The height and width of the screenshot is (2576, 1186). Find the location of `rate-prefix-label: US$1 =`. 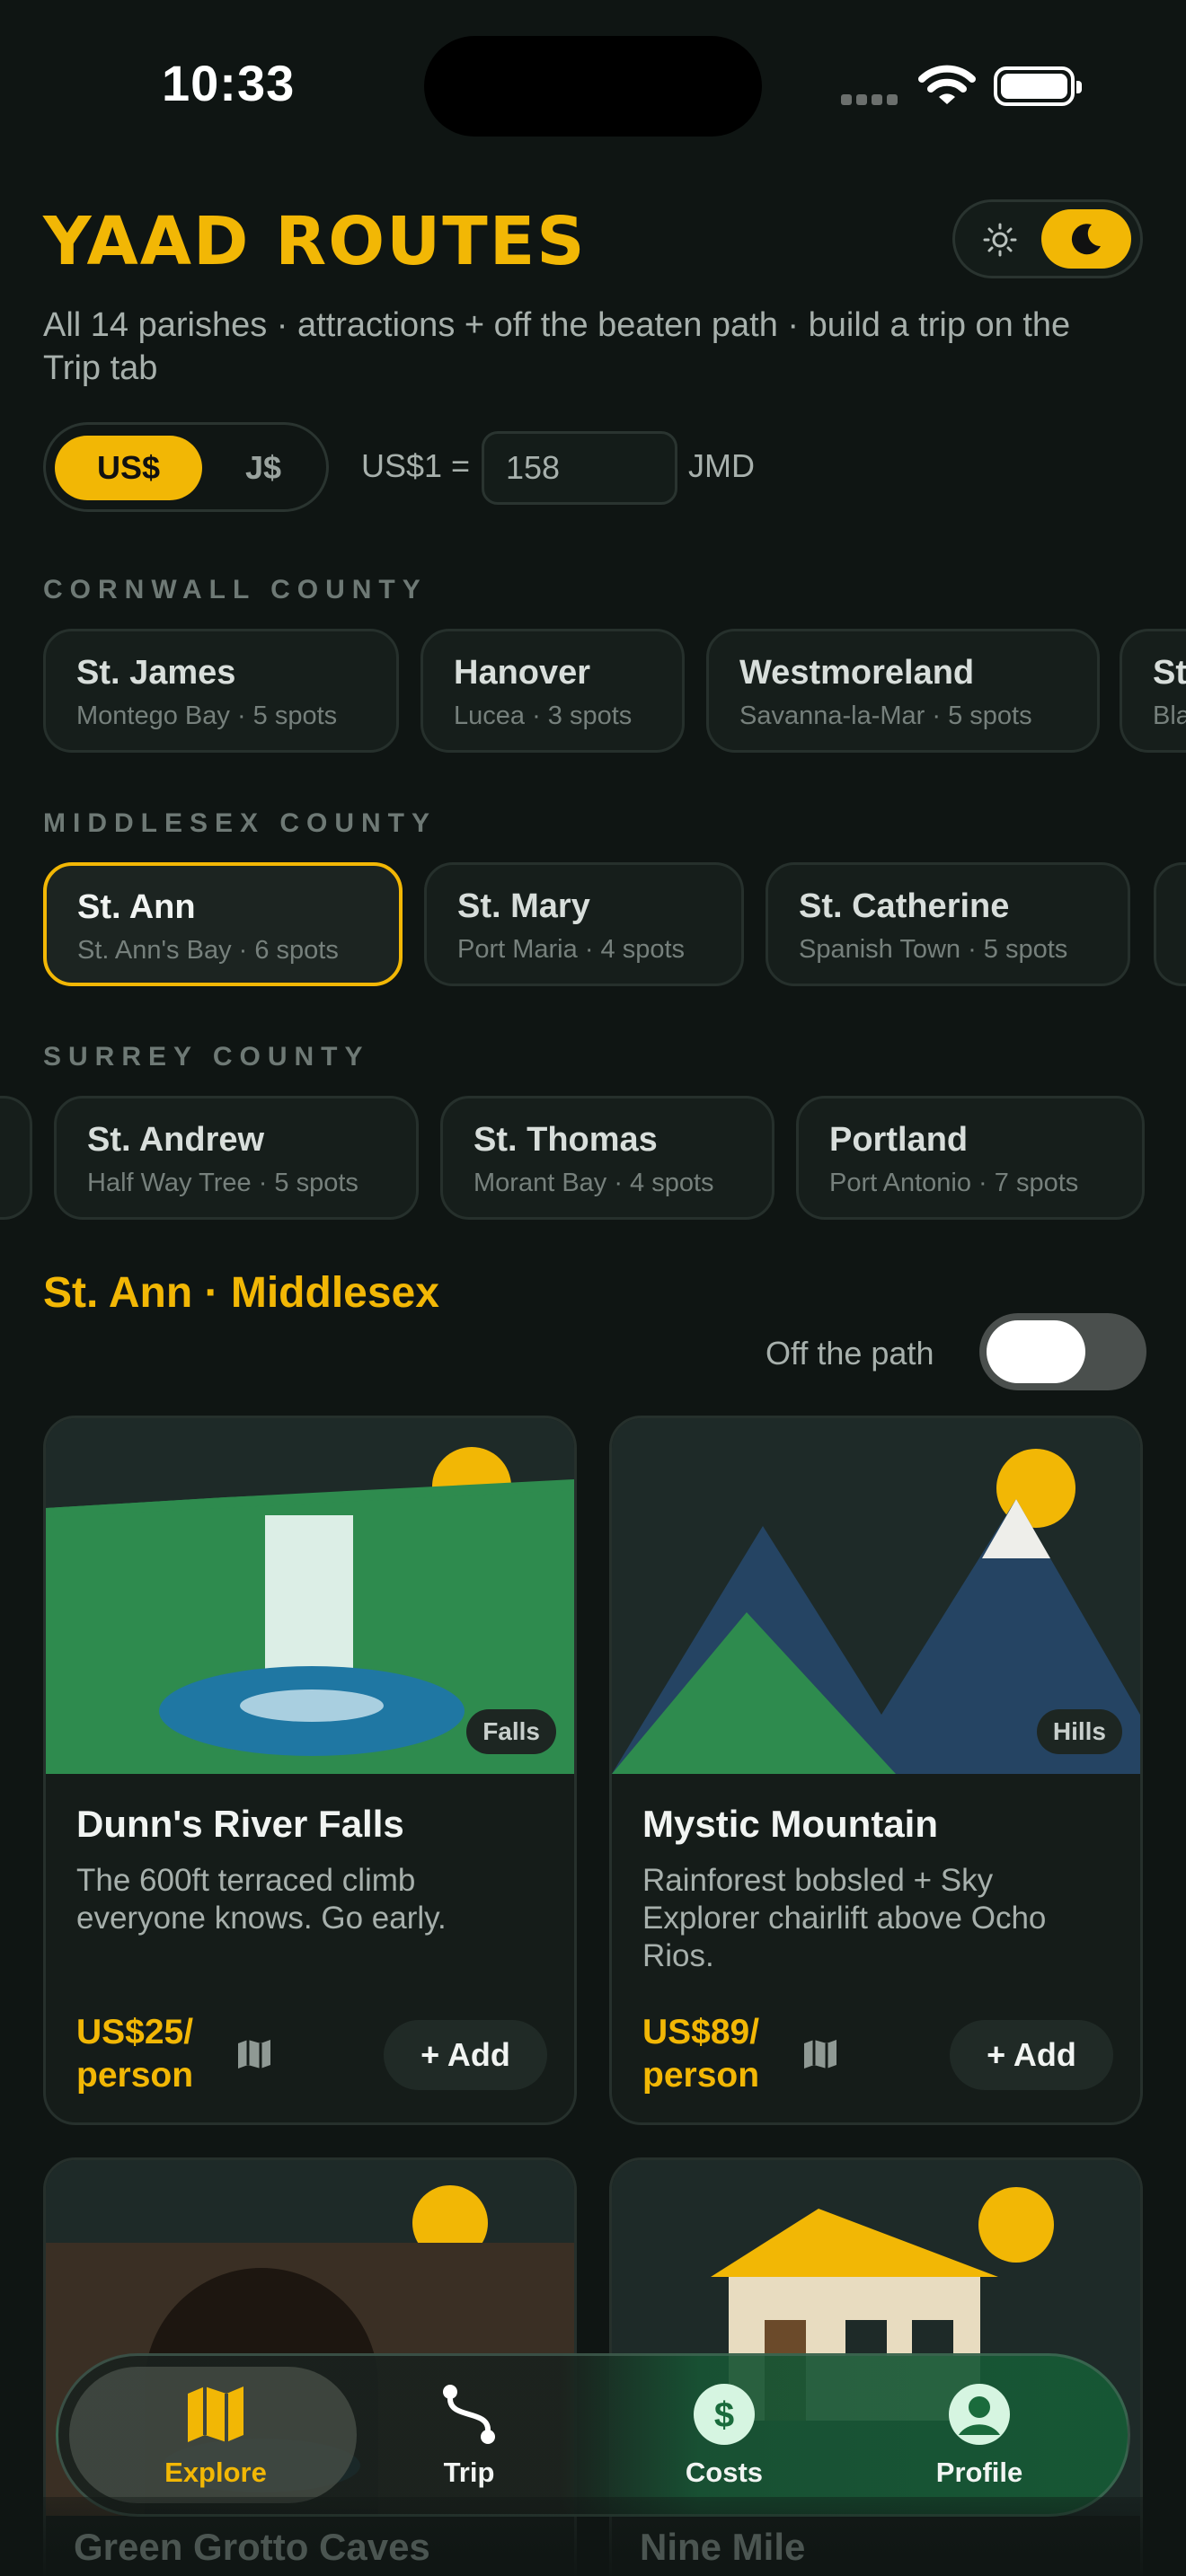

rate-prefix-label: US$1 = is located at coordinates (416, 466).